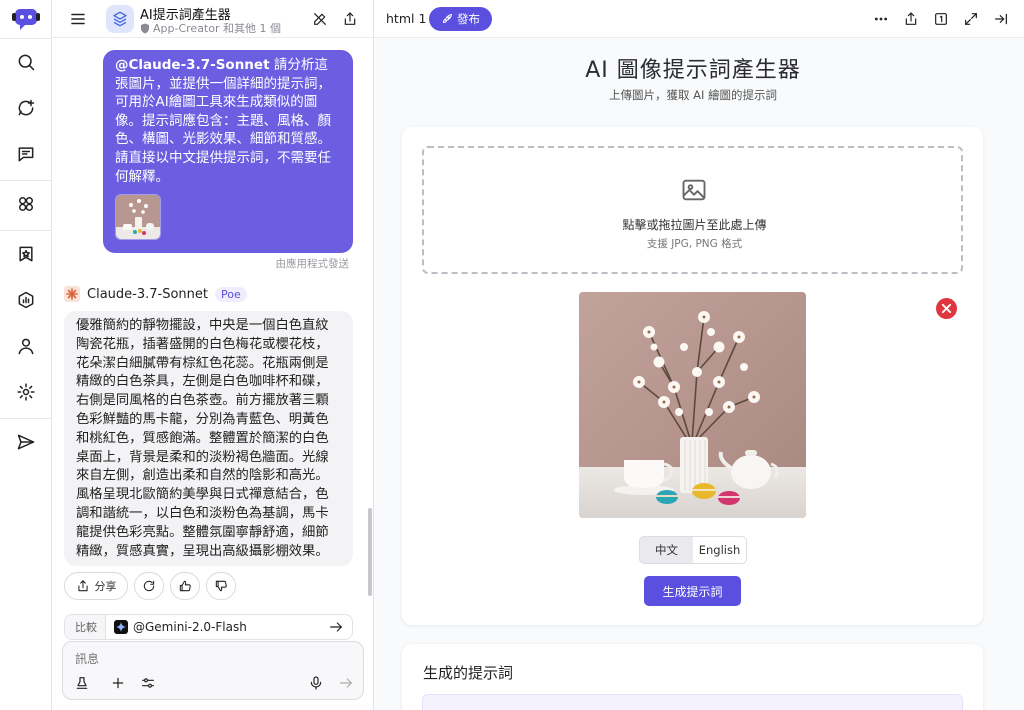  What do you see at coordinates (1001, 19) in the screenshot?
I see `collapse-panel-icon` at bounding box center [1001, 19].